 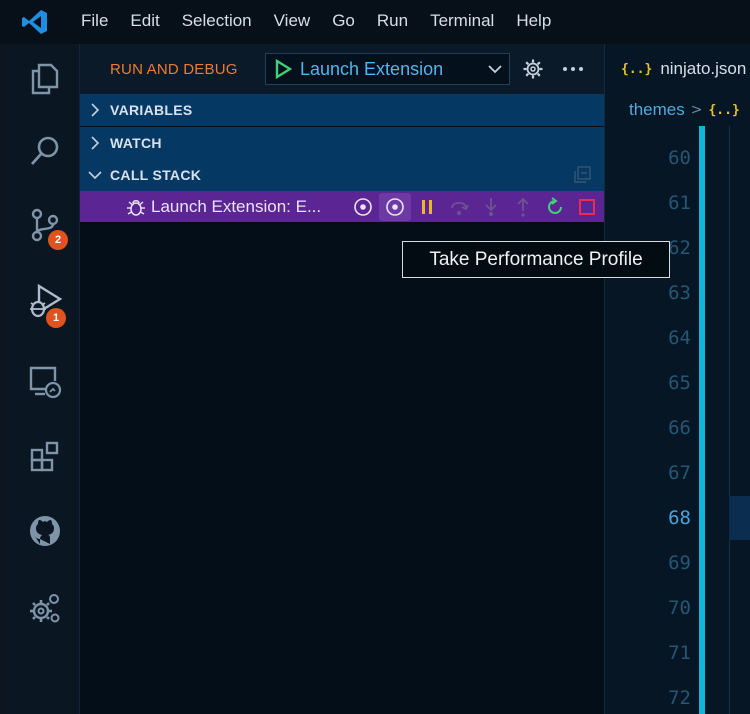 I want to click on breadcrumb: themes > {..}, so click(x=677, y=110).